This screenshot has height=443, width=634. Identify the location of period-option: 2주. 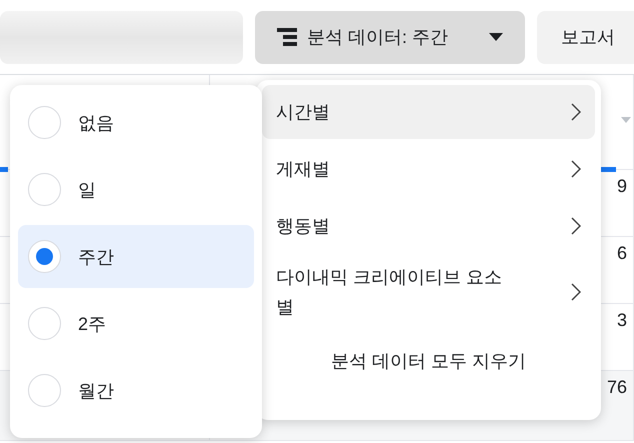
(136, 323).